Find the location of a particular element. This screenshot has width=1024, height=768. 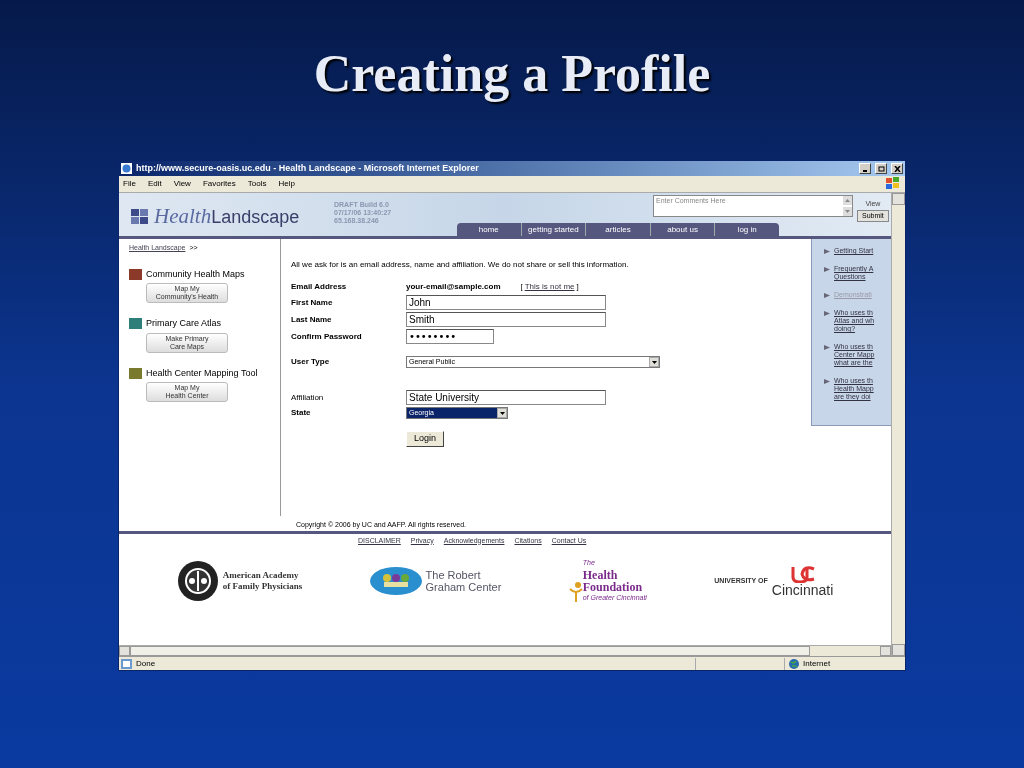

partner-name: The Robert Graham Center is located at coordinates (463, 580).